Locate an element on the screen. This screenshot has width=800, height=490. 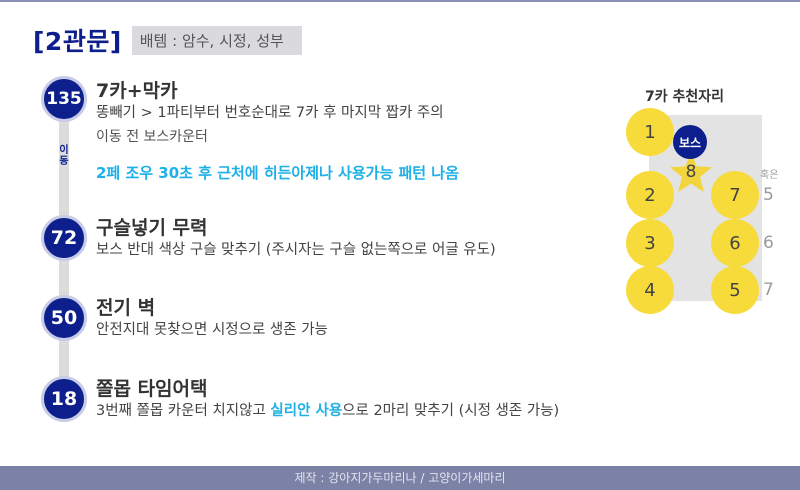
alt-spot-7: 7 is located at coordinates (768, 290).